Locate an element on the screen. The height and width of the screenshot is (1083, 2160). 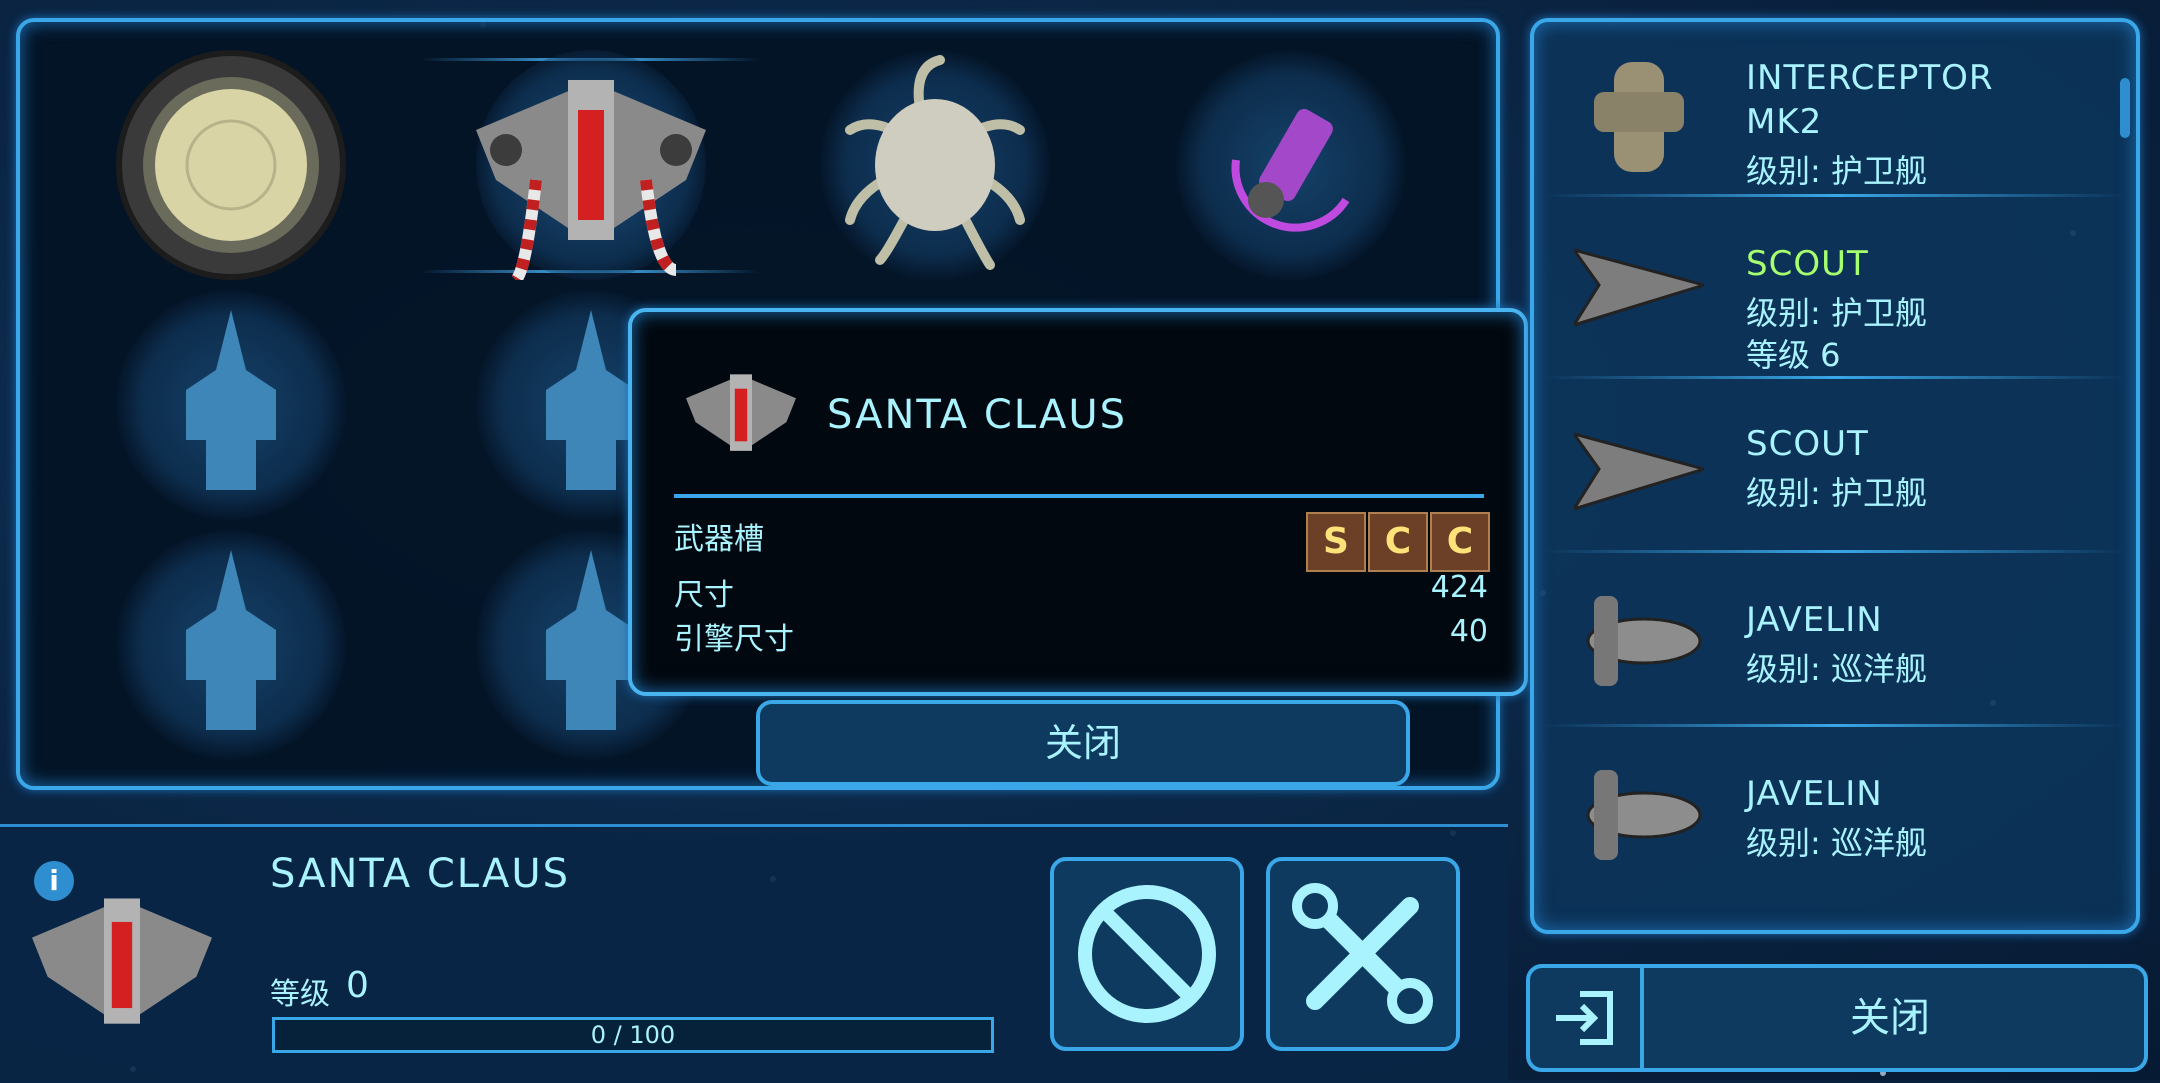
tentacle-creature-icon is located at coordinates (935, 162).